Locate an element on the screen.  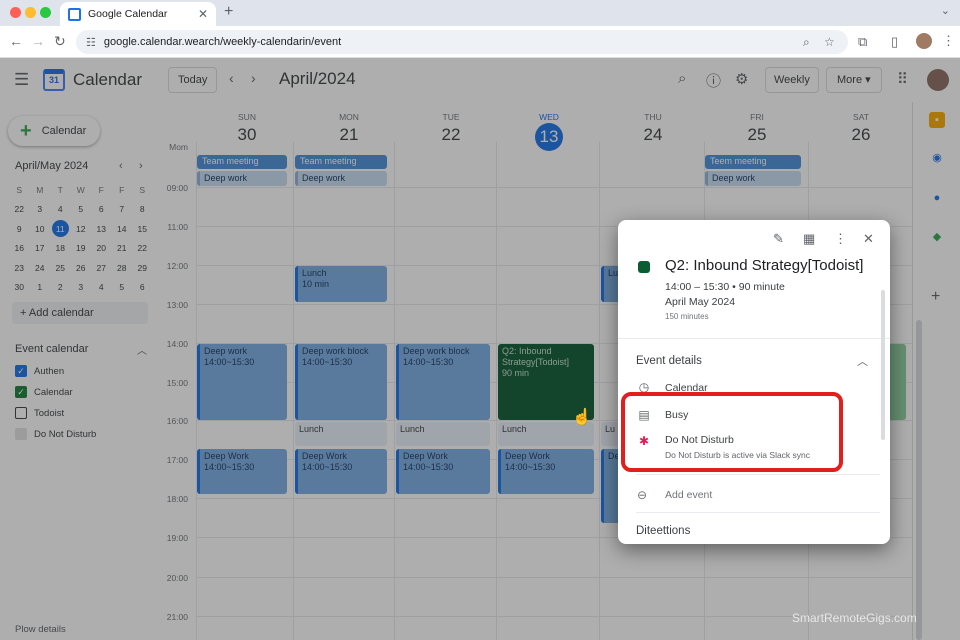
extensions-icon: ⧉ is located at coordinates (862, 42).